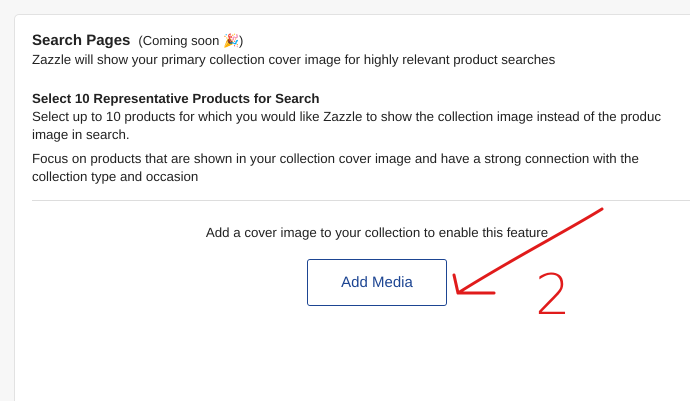 This screenshot has height=401, width=690. What do you see at coordinates (294, 60) in the screenshot?
I see `description-text: Zazzle will show your primary collection cover image for highly relevant product searches` at bounding box center [294, 60].